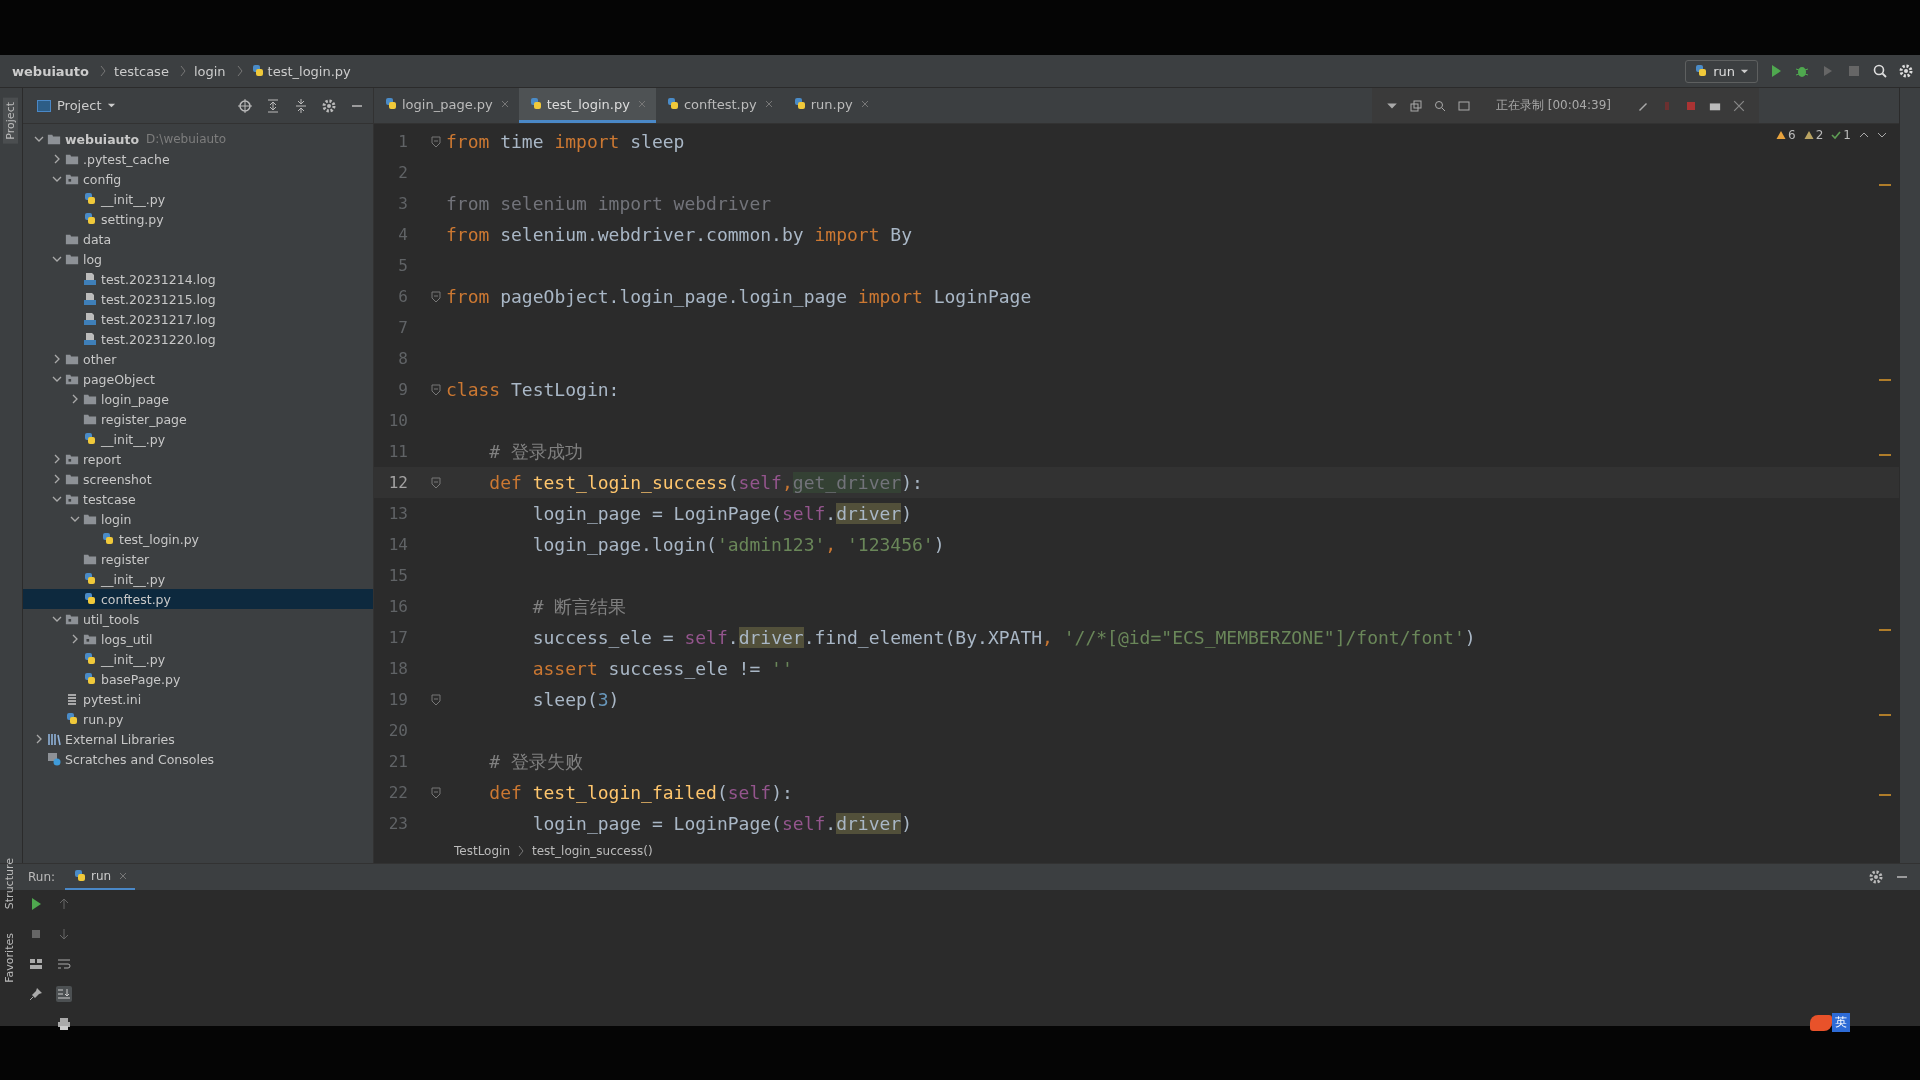 The image size is (1920, 1080). I want to click on tree-item: config, so click(198, 179).